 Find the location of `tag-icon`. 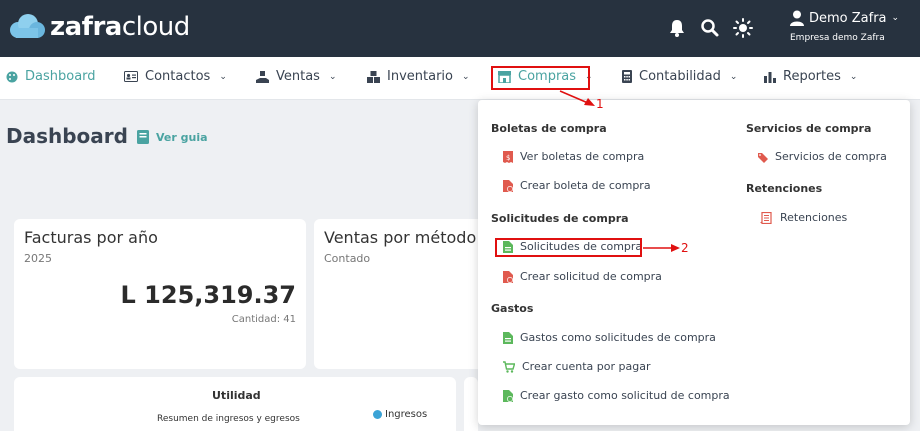

tag-icon is located at coordinates (763, 157).